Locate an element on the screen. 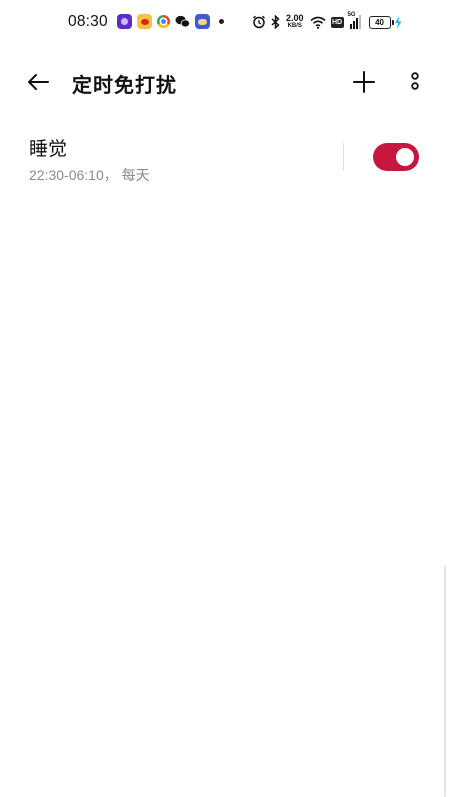 This screenshot has width=451, height=797. network-speed: 2.00 KB/S is located at coordinates (295, 22).